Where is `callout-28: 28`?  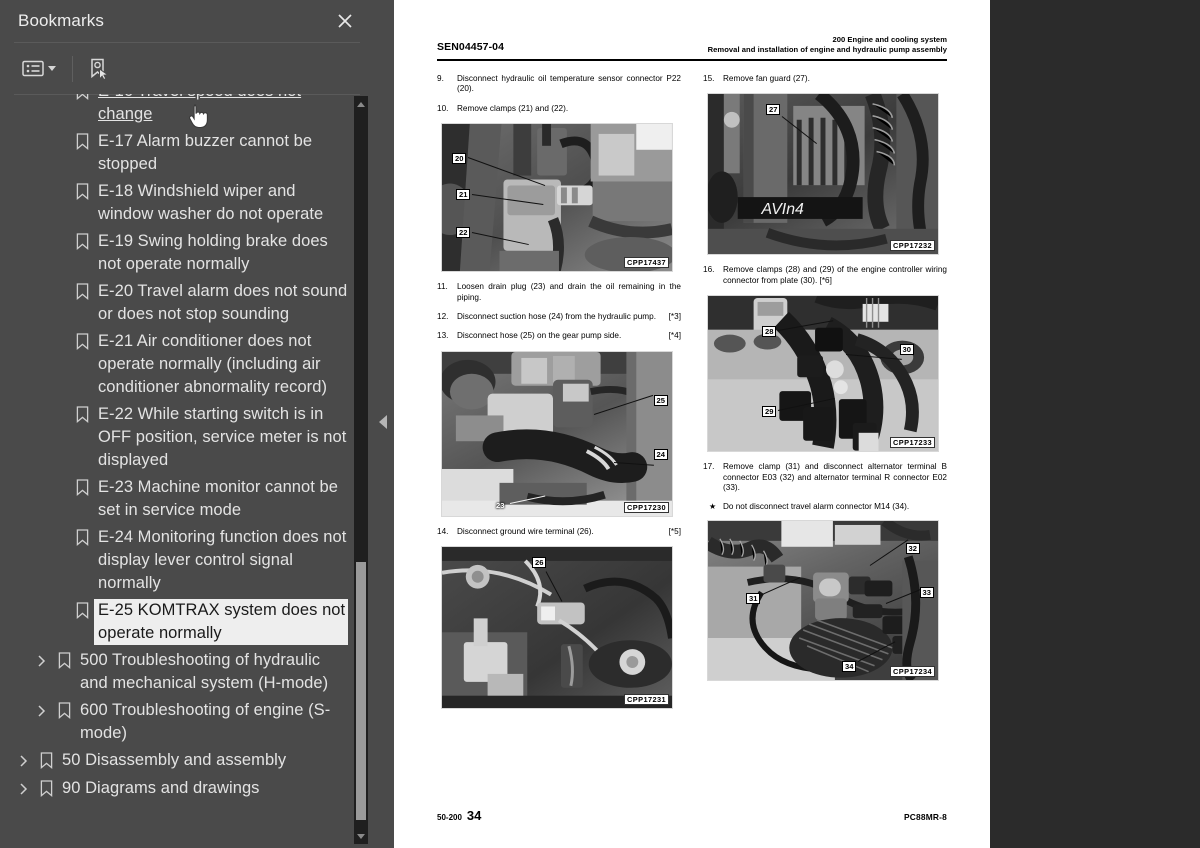 callout-28: 28 is located at coordinates (769, 332).